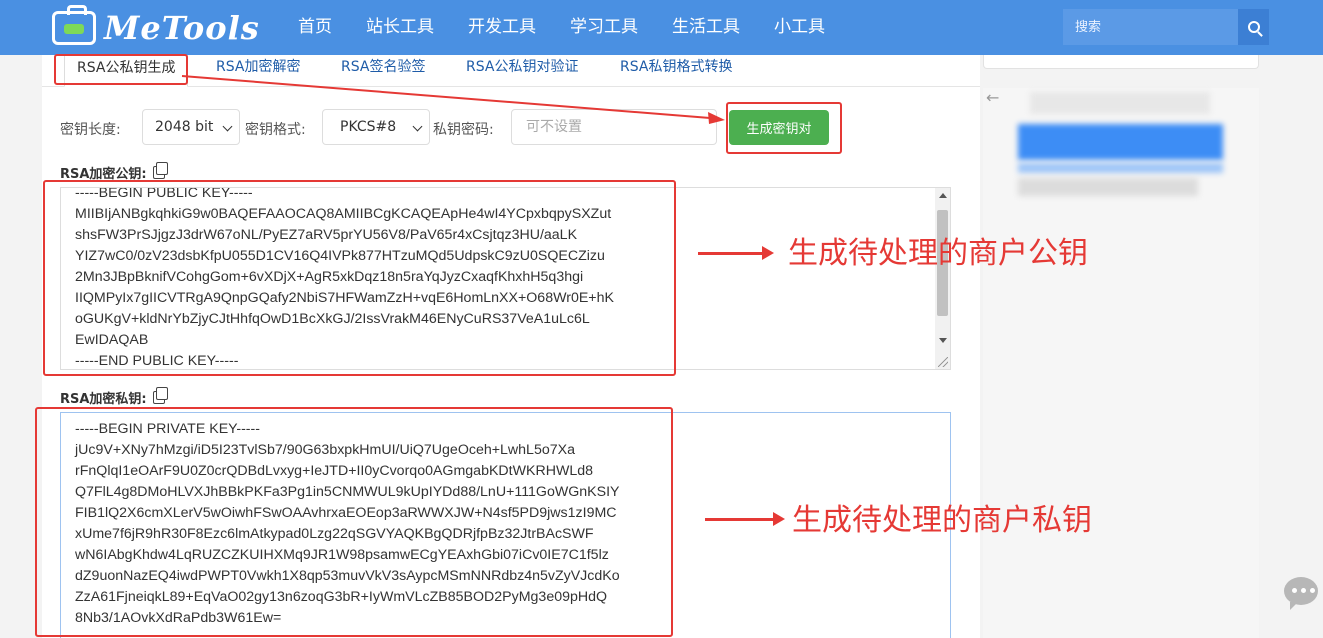 The image size is (1323, 638). I want to click on key-length-label: 密钥长度:, so click(90, 130).